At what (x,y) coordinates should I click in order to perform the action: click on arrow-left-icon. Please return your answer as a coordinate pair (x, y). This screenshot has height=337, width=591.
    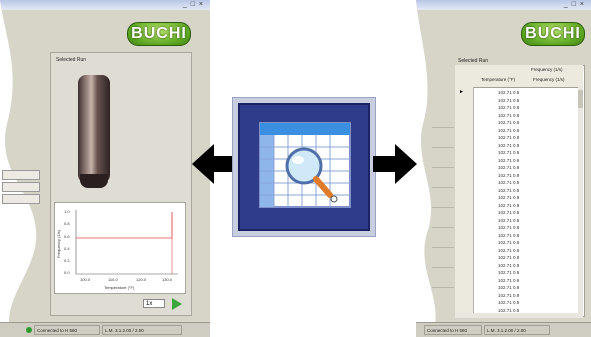
    Looking at the image, I should click on (213, 164).